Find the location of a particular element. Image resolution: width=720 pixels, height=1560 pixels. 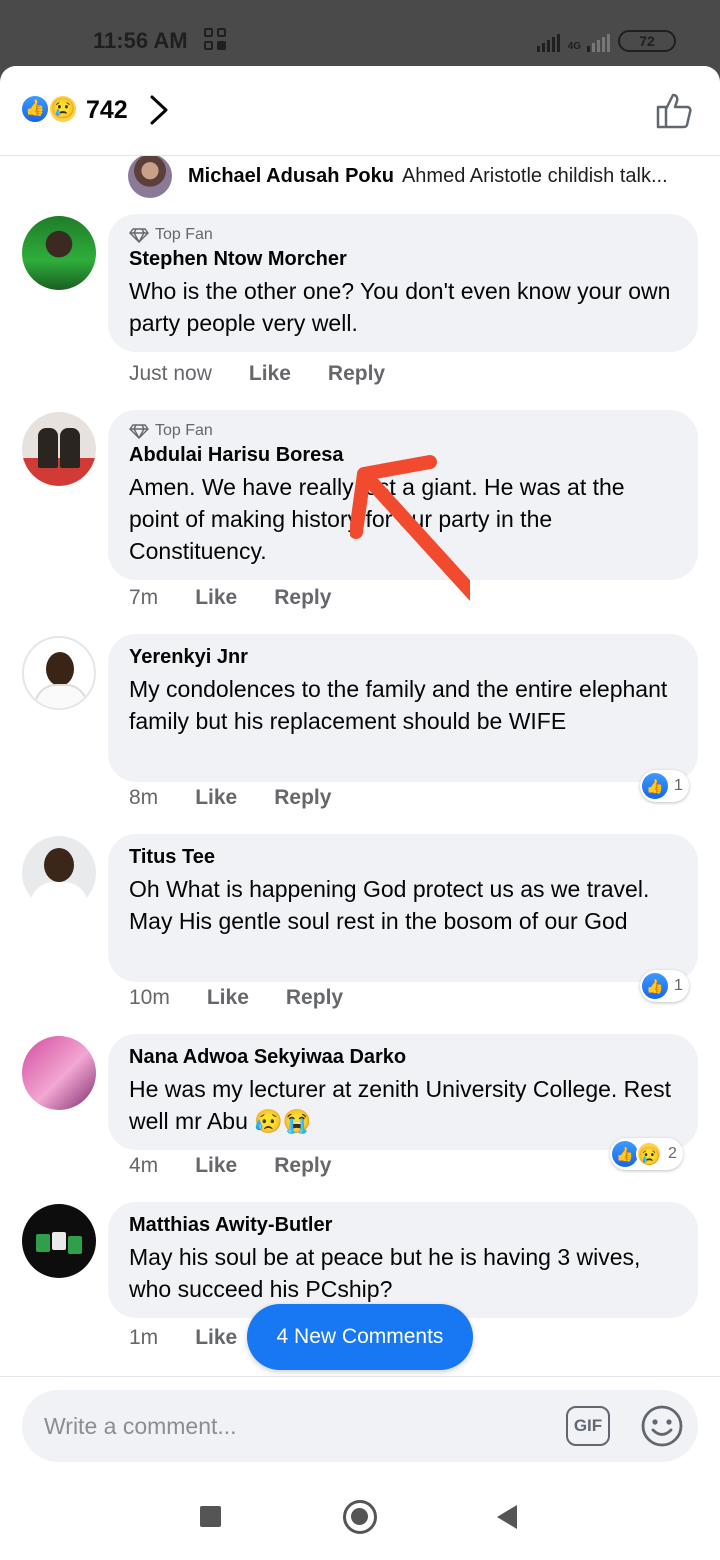

reaction-badge: 👍 😢 2 is located at coordinates (646, 1154).